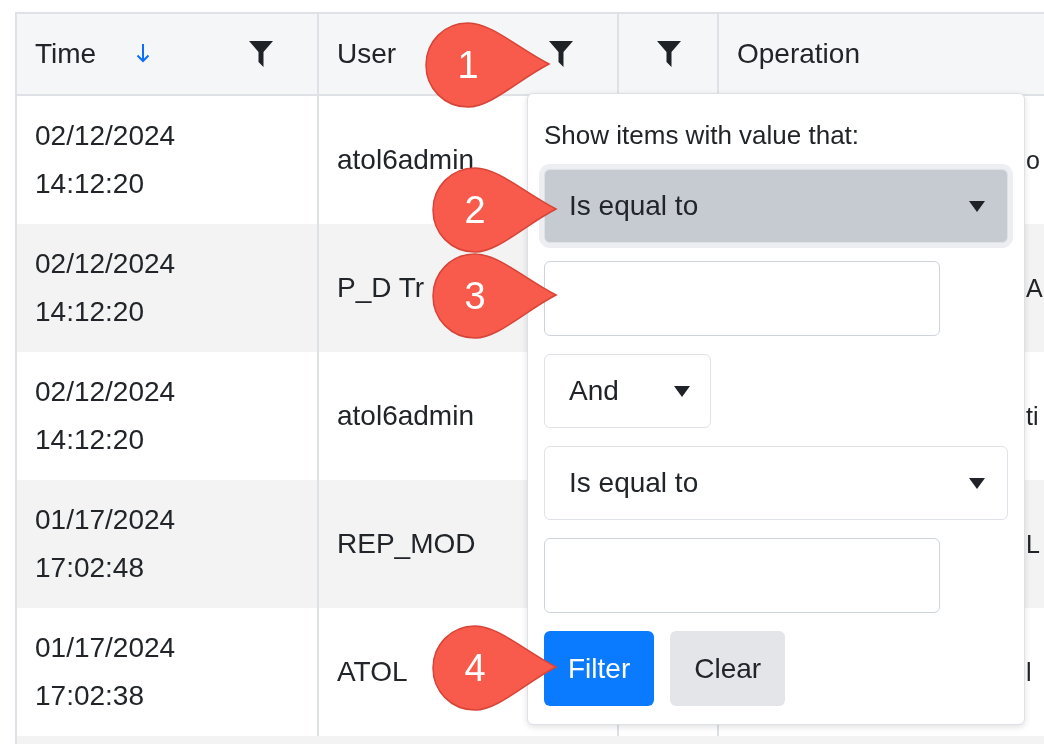  I want to click on step-callout: 3, so click(494, 296).